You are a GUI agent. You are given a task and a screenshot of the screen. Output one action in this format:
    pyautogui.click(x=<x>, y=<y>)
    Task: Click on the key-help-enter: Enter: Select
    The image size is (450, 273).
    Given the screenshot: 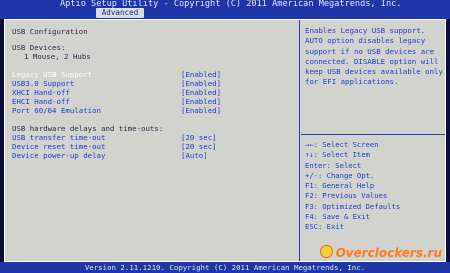 What is the action you would take?
    pyautogui.click(x=333, y=165)
    